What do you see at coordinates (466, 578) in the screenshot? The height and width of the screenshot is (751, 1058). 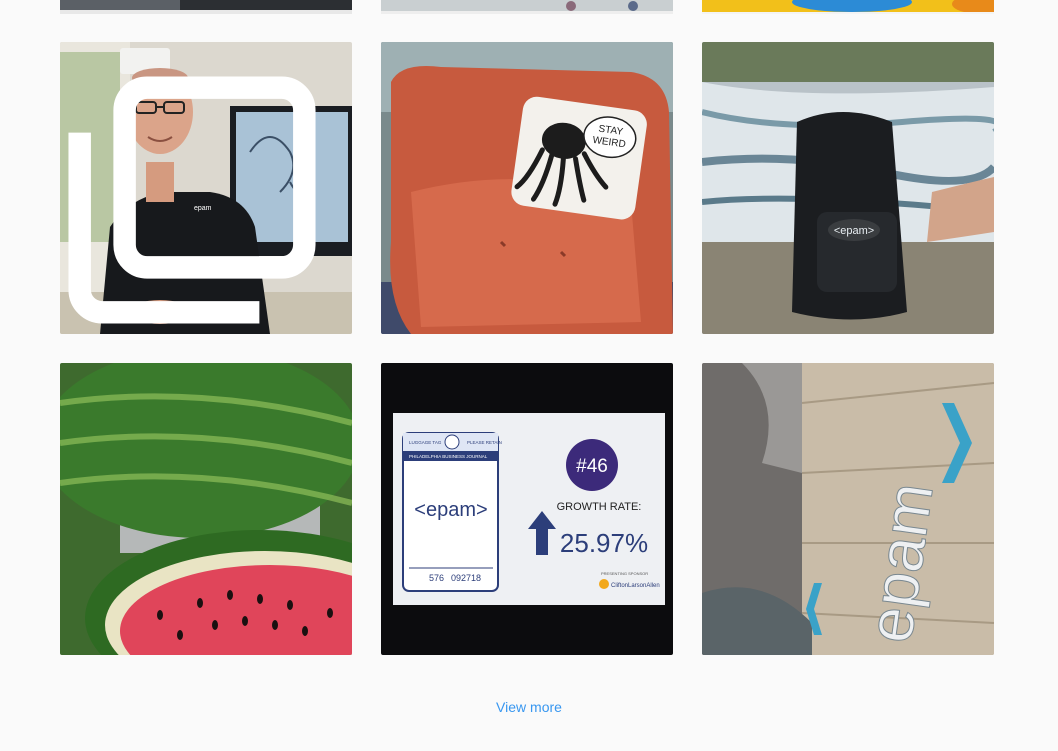 I see `tag-number: 092718` at bounding box center [466, 578].